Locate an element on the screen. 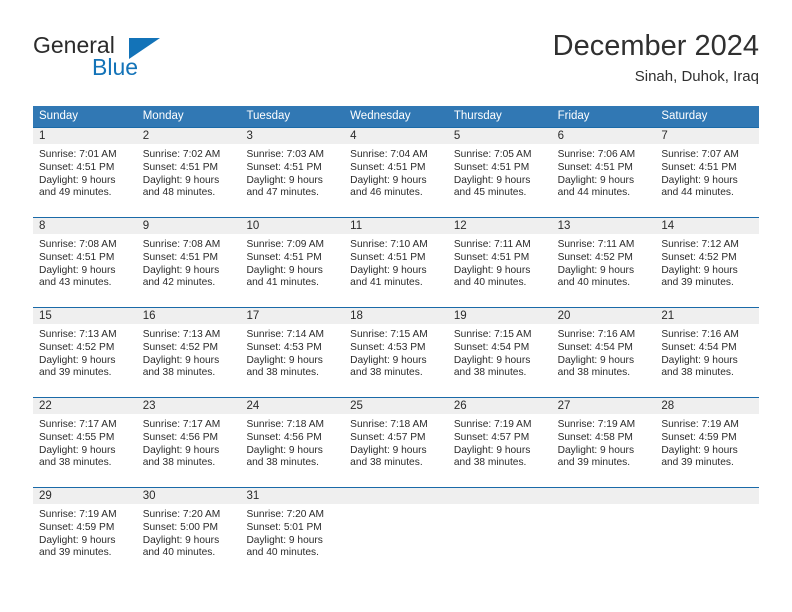 The image size is (792, 612). sunset-text: Sunset: 5:01 PM is located at coordinates (284, 527).